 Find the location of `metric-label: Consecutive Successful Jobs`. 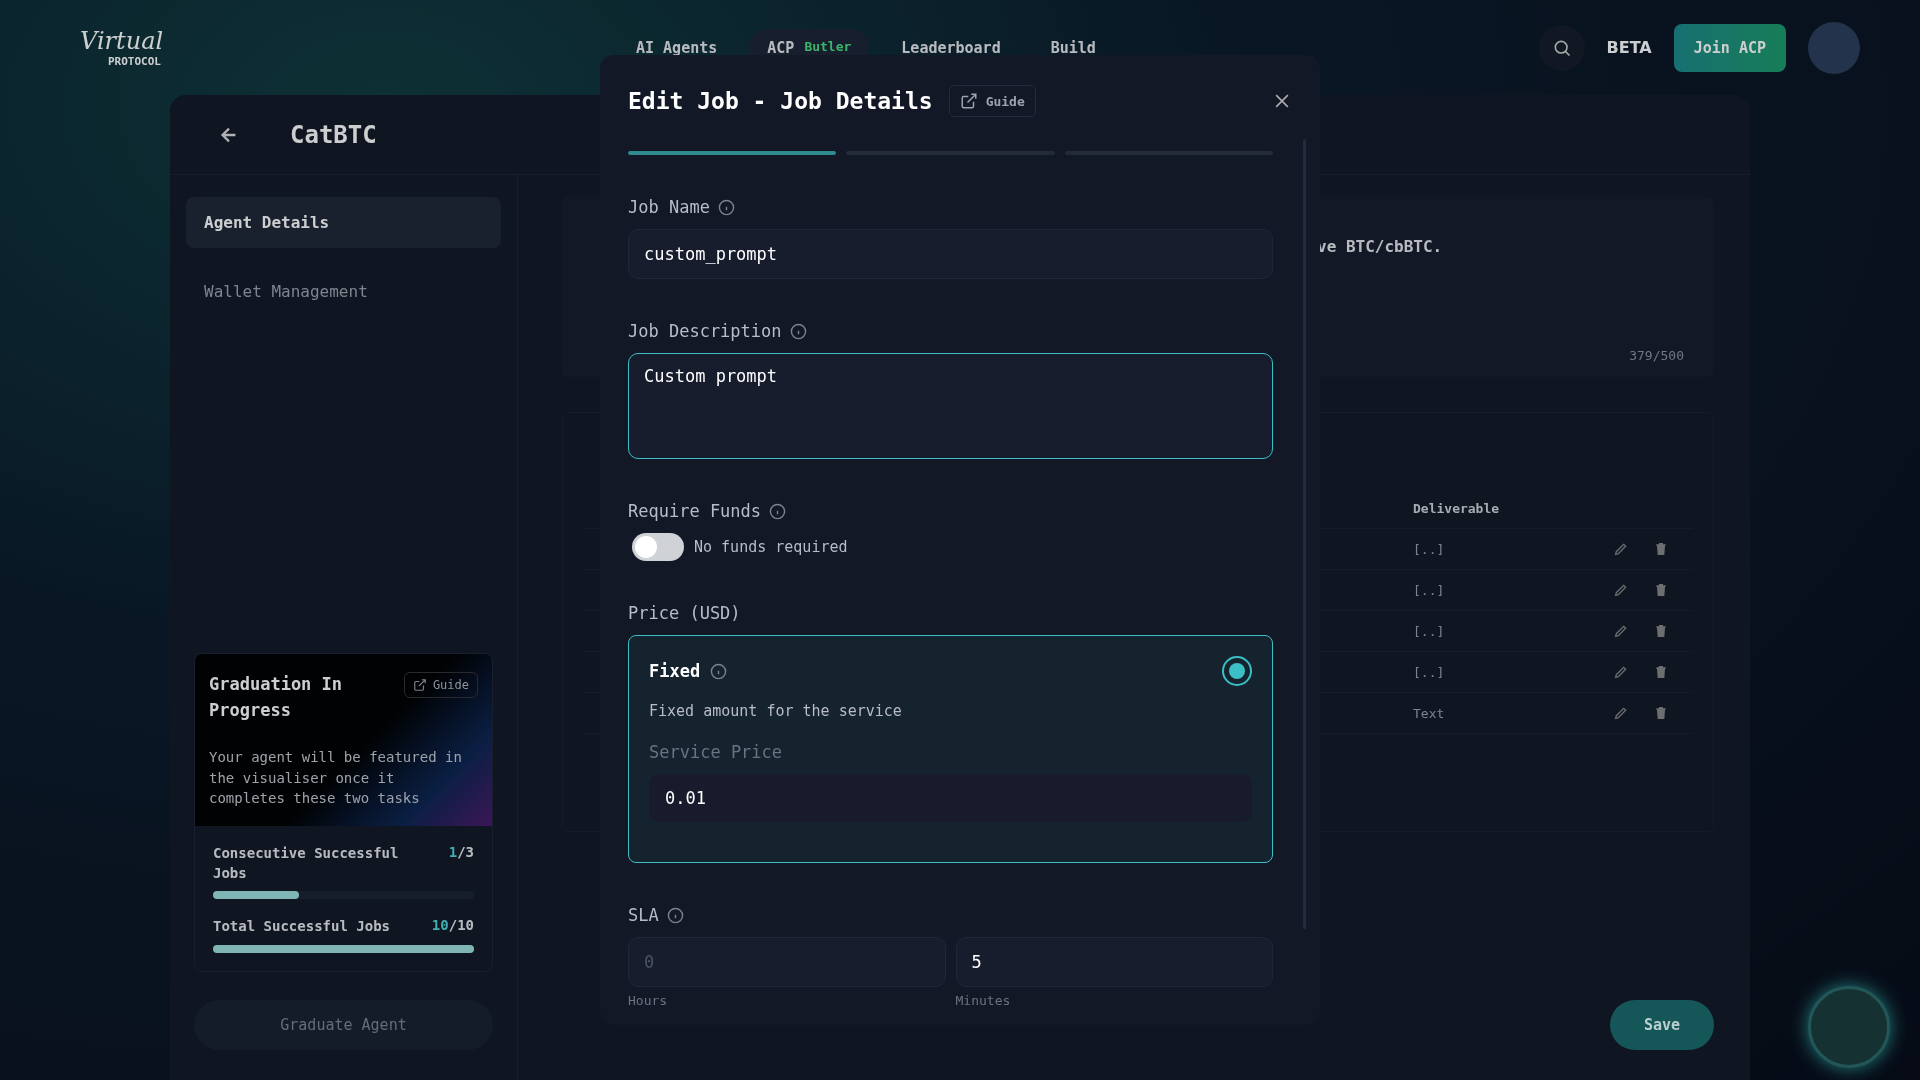

metric-label: Consecutive Successful Jobs is located at coordinates (306, 863).